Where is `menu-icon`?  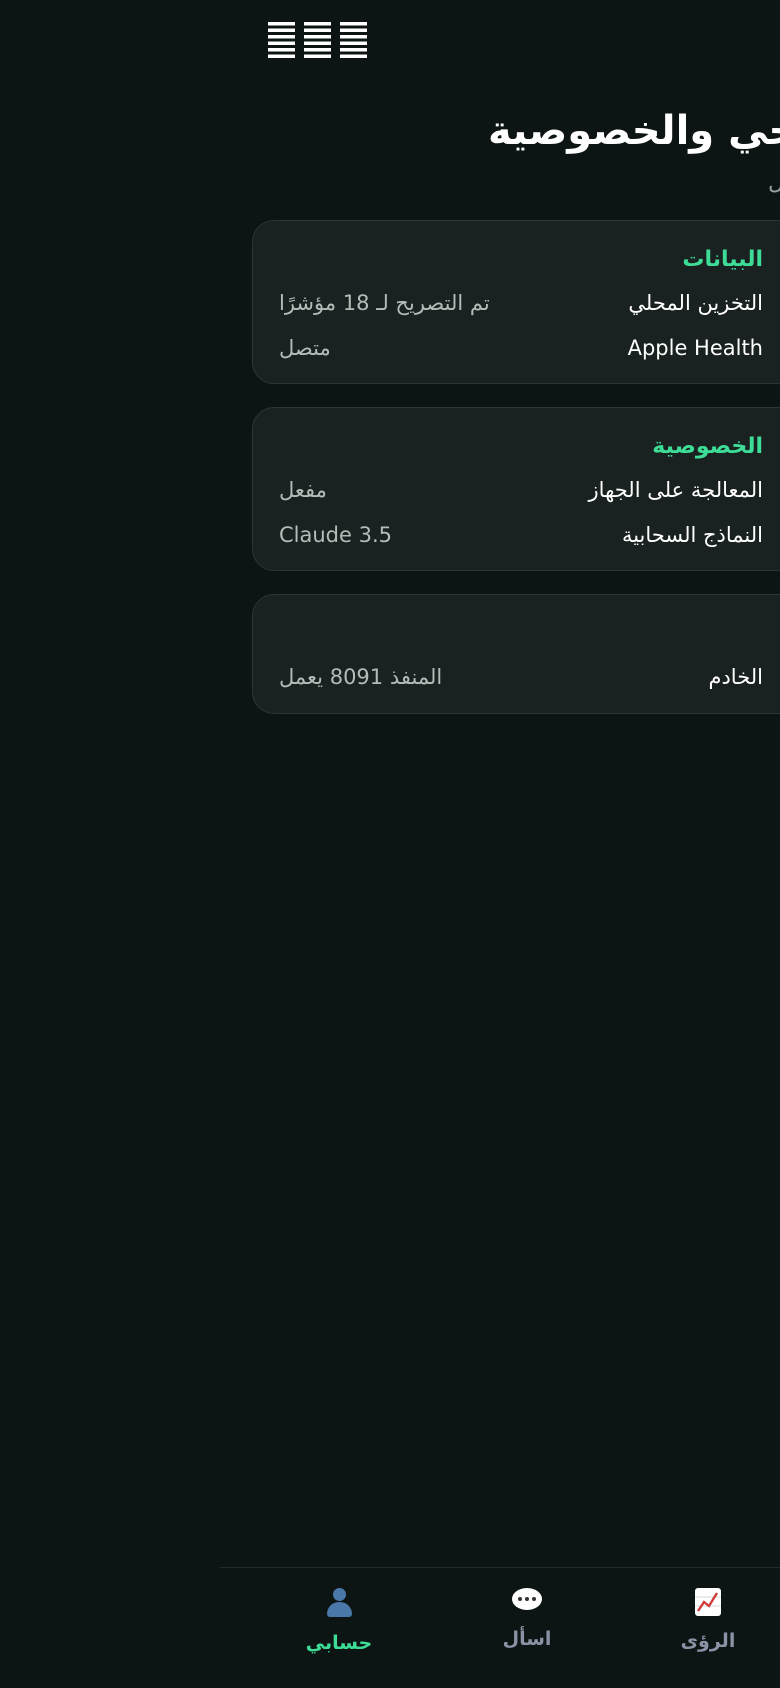 menu-icon is located at coordinates (317, 40).